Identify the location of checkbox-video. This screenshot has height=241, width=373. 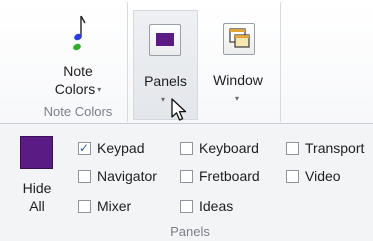
(292, 176).